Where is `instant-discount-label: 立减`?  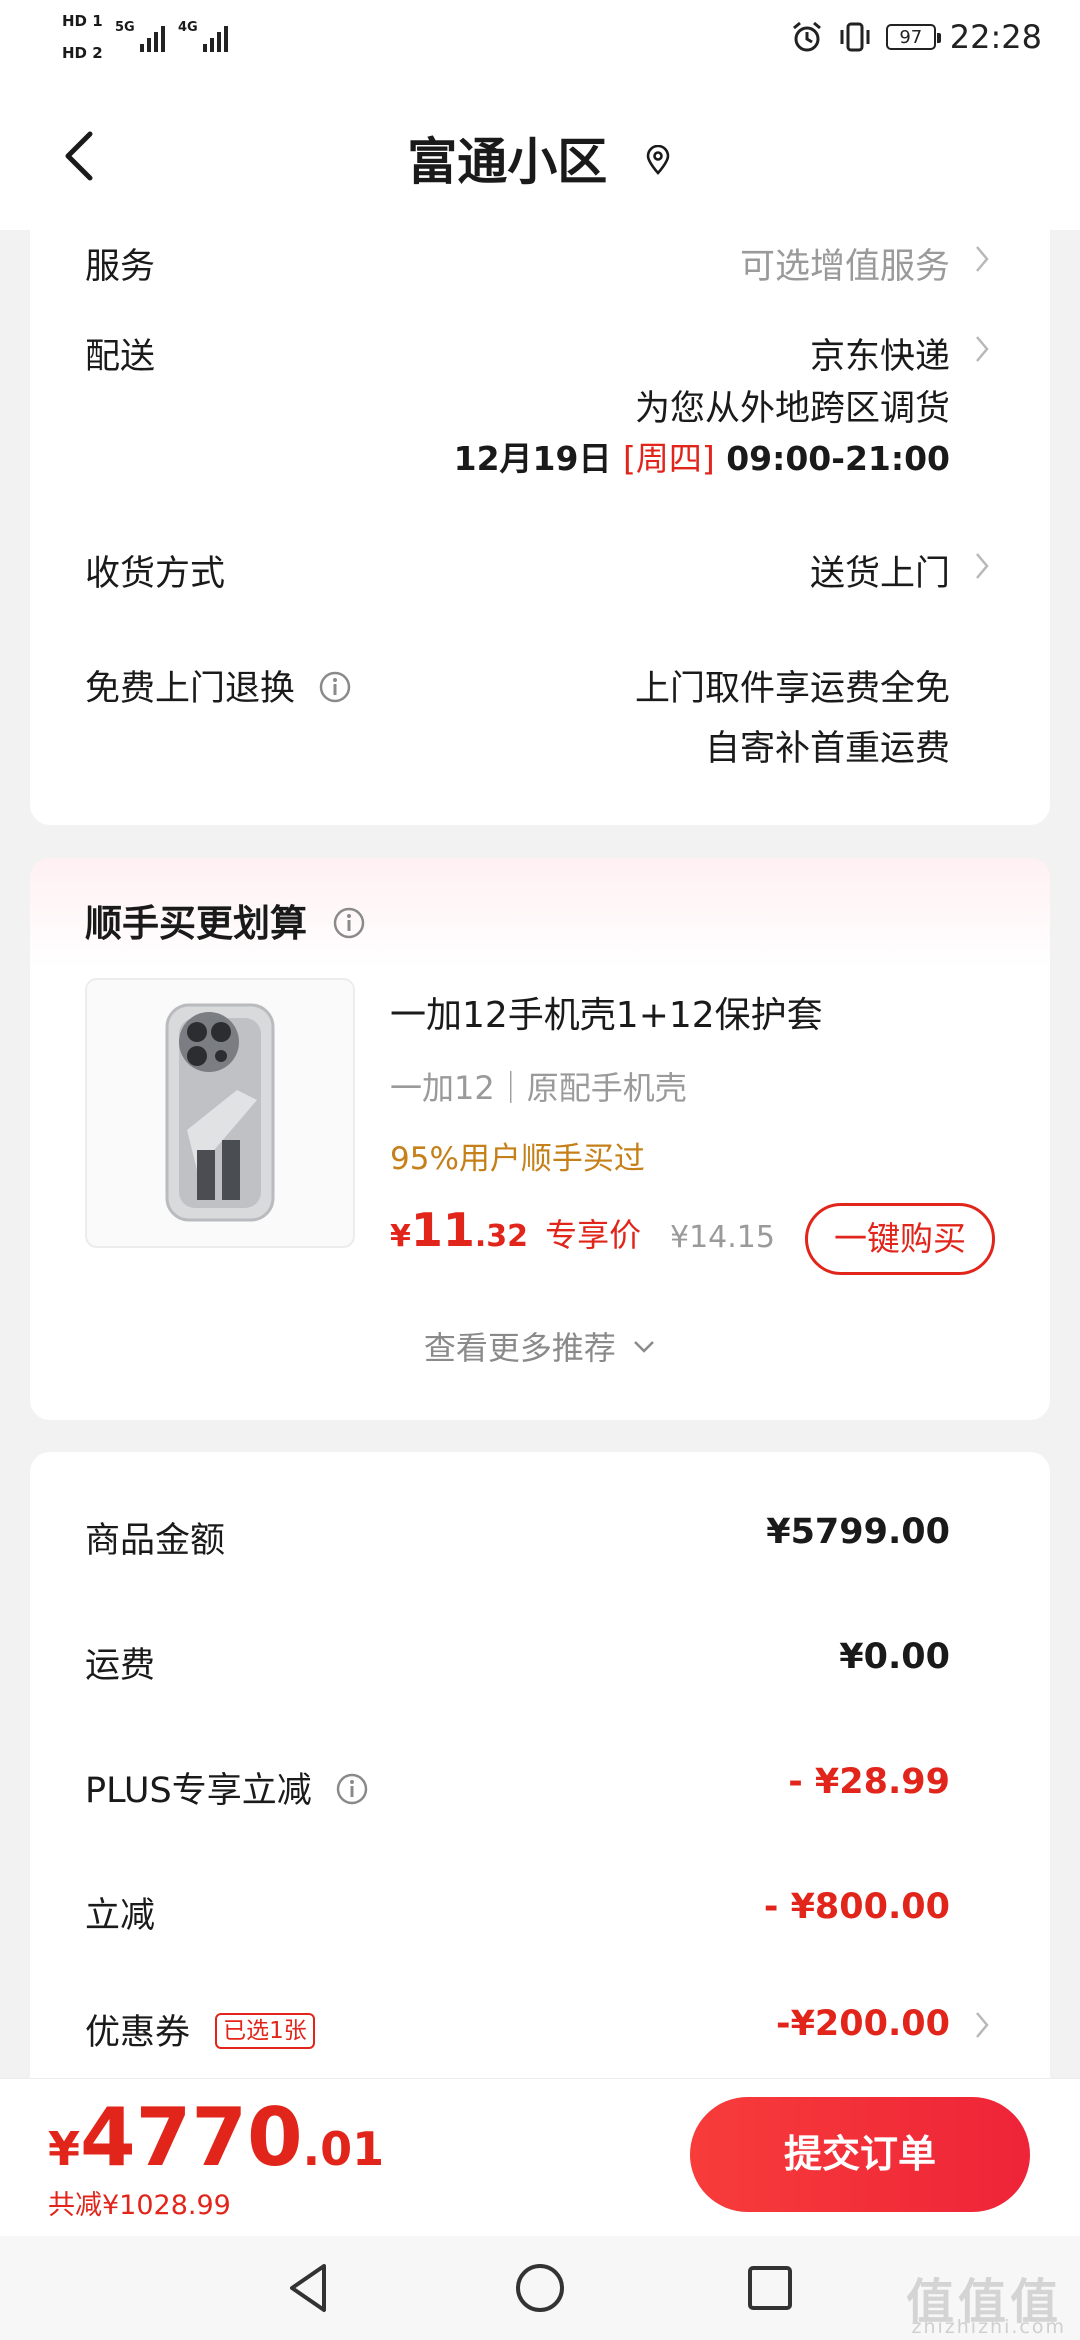
instant-discount-label: 立减 is located at coordinates (120, 1916).